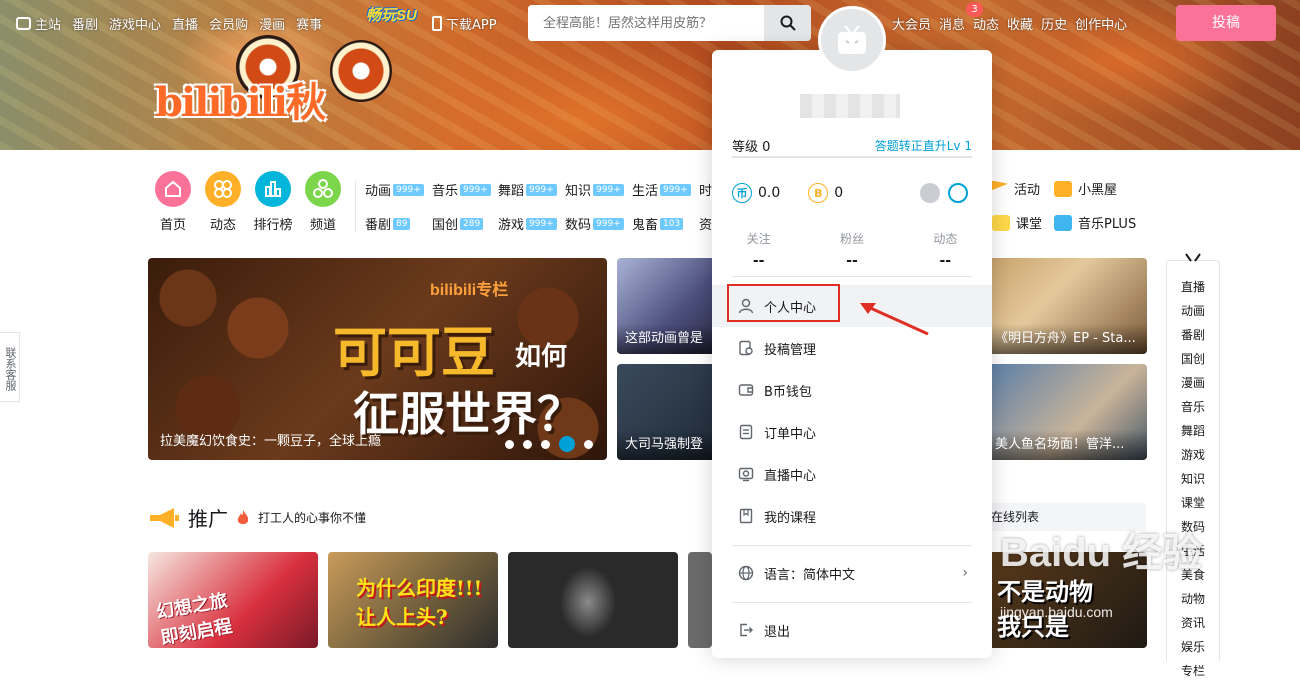 This screenshot has width=1300, height=683. Describe the element at coordinates (852, 348) in the screenshot. I see `menu-upload-manage: 投稿管理` at that location.